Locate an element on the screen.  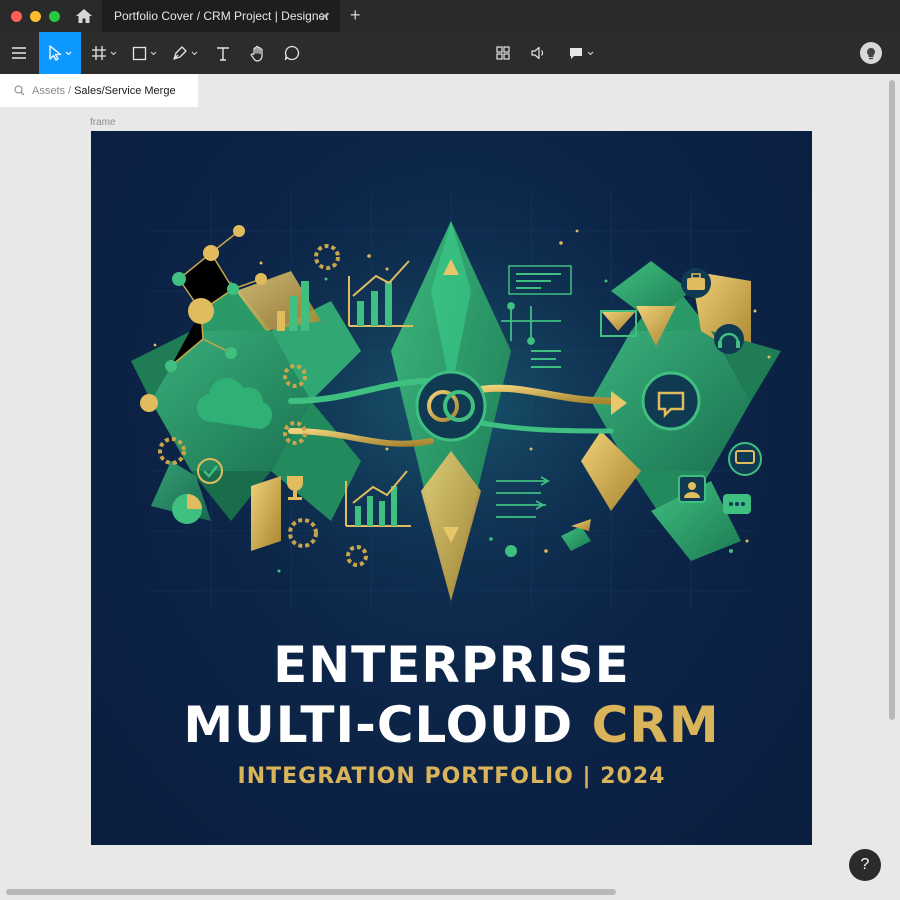
breadcrumb: Assets / Sales/Service Merge is located at coordinates (99, 90).